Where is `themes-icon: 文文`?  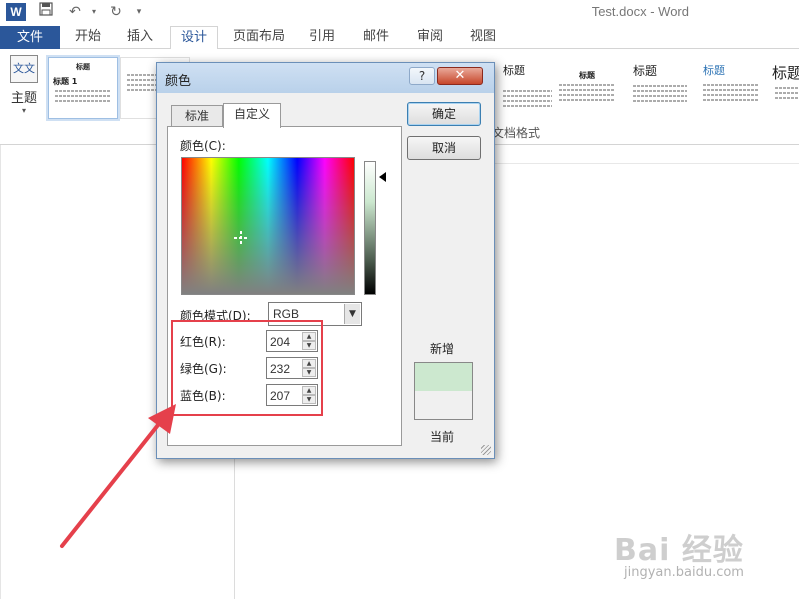
themes-icon: 文文 is located at coordinates (24, 69).